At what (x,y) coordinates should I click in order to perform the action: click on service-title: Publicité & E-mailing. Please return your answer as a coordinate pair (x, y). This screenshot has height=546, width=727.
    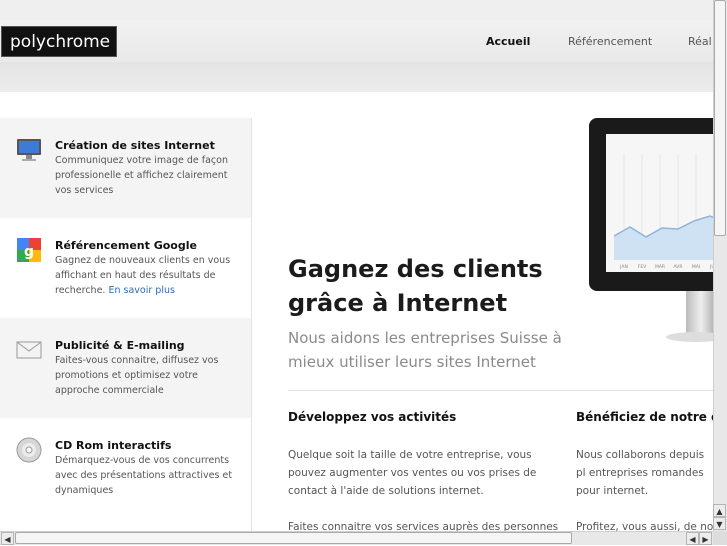
    Looking at the image, I should click on (120, 345).